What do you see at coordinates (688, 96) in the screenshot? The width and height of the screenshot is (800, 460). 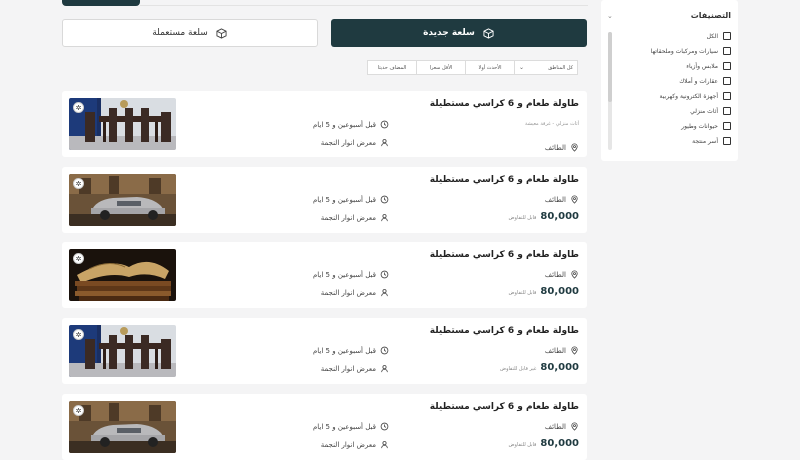 I see `category-label: أجهزة الكترونية وكهربية` at bounding box center [688, 96].